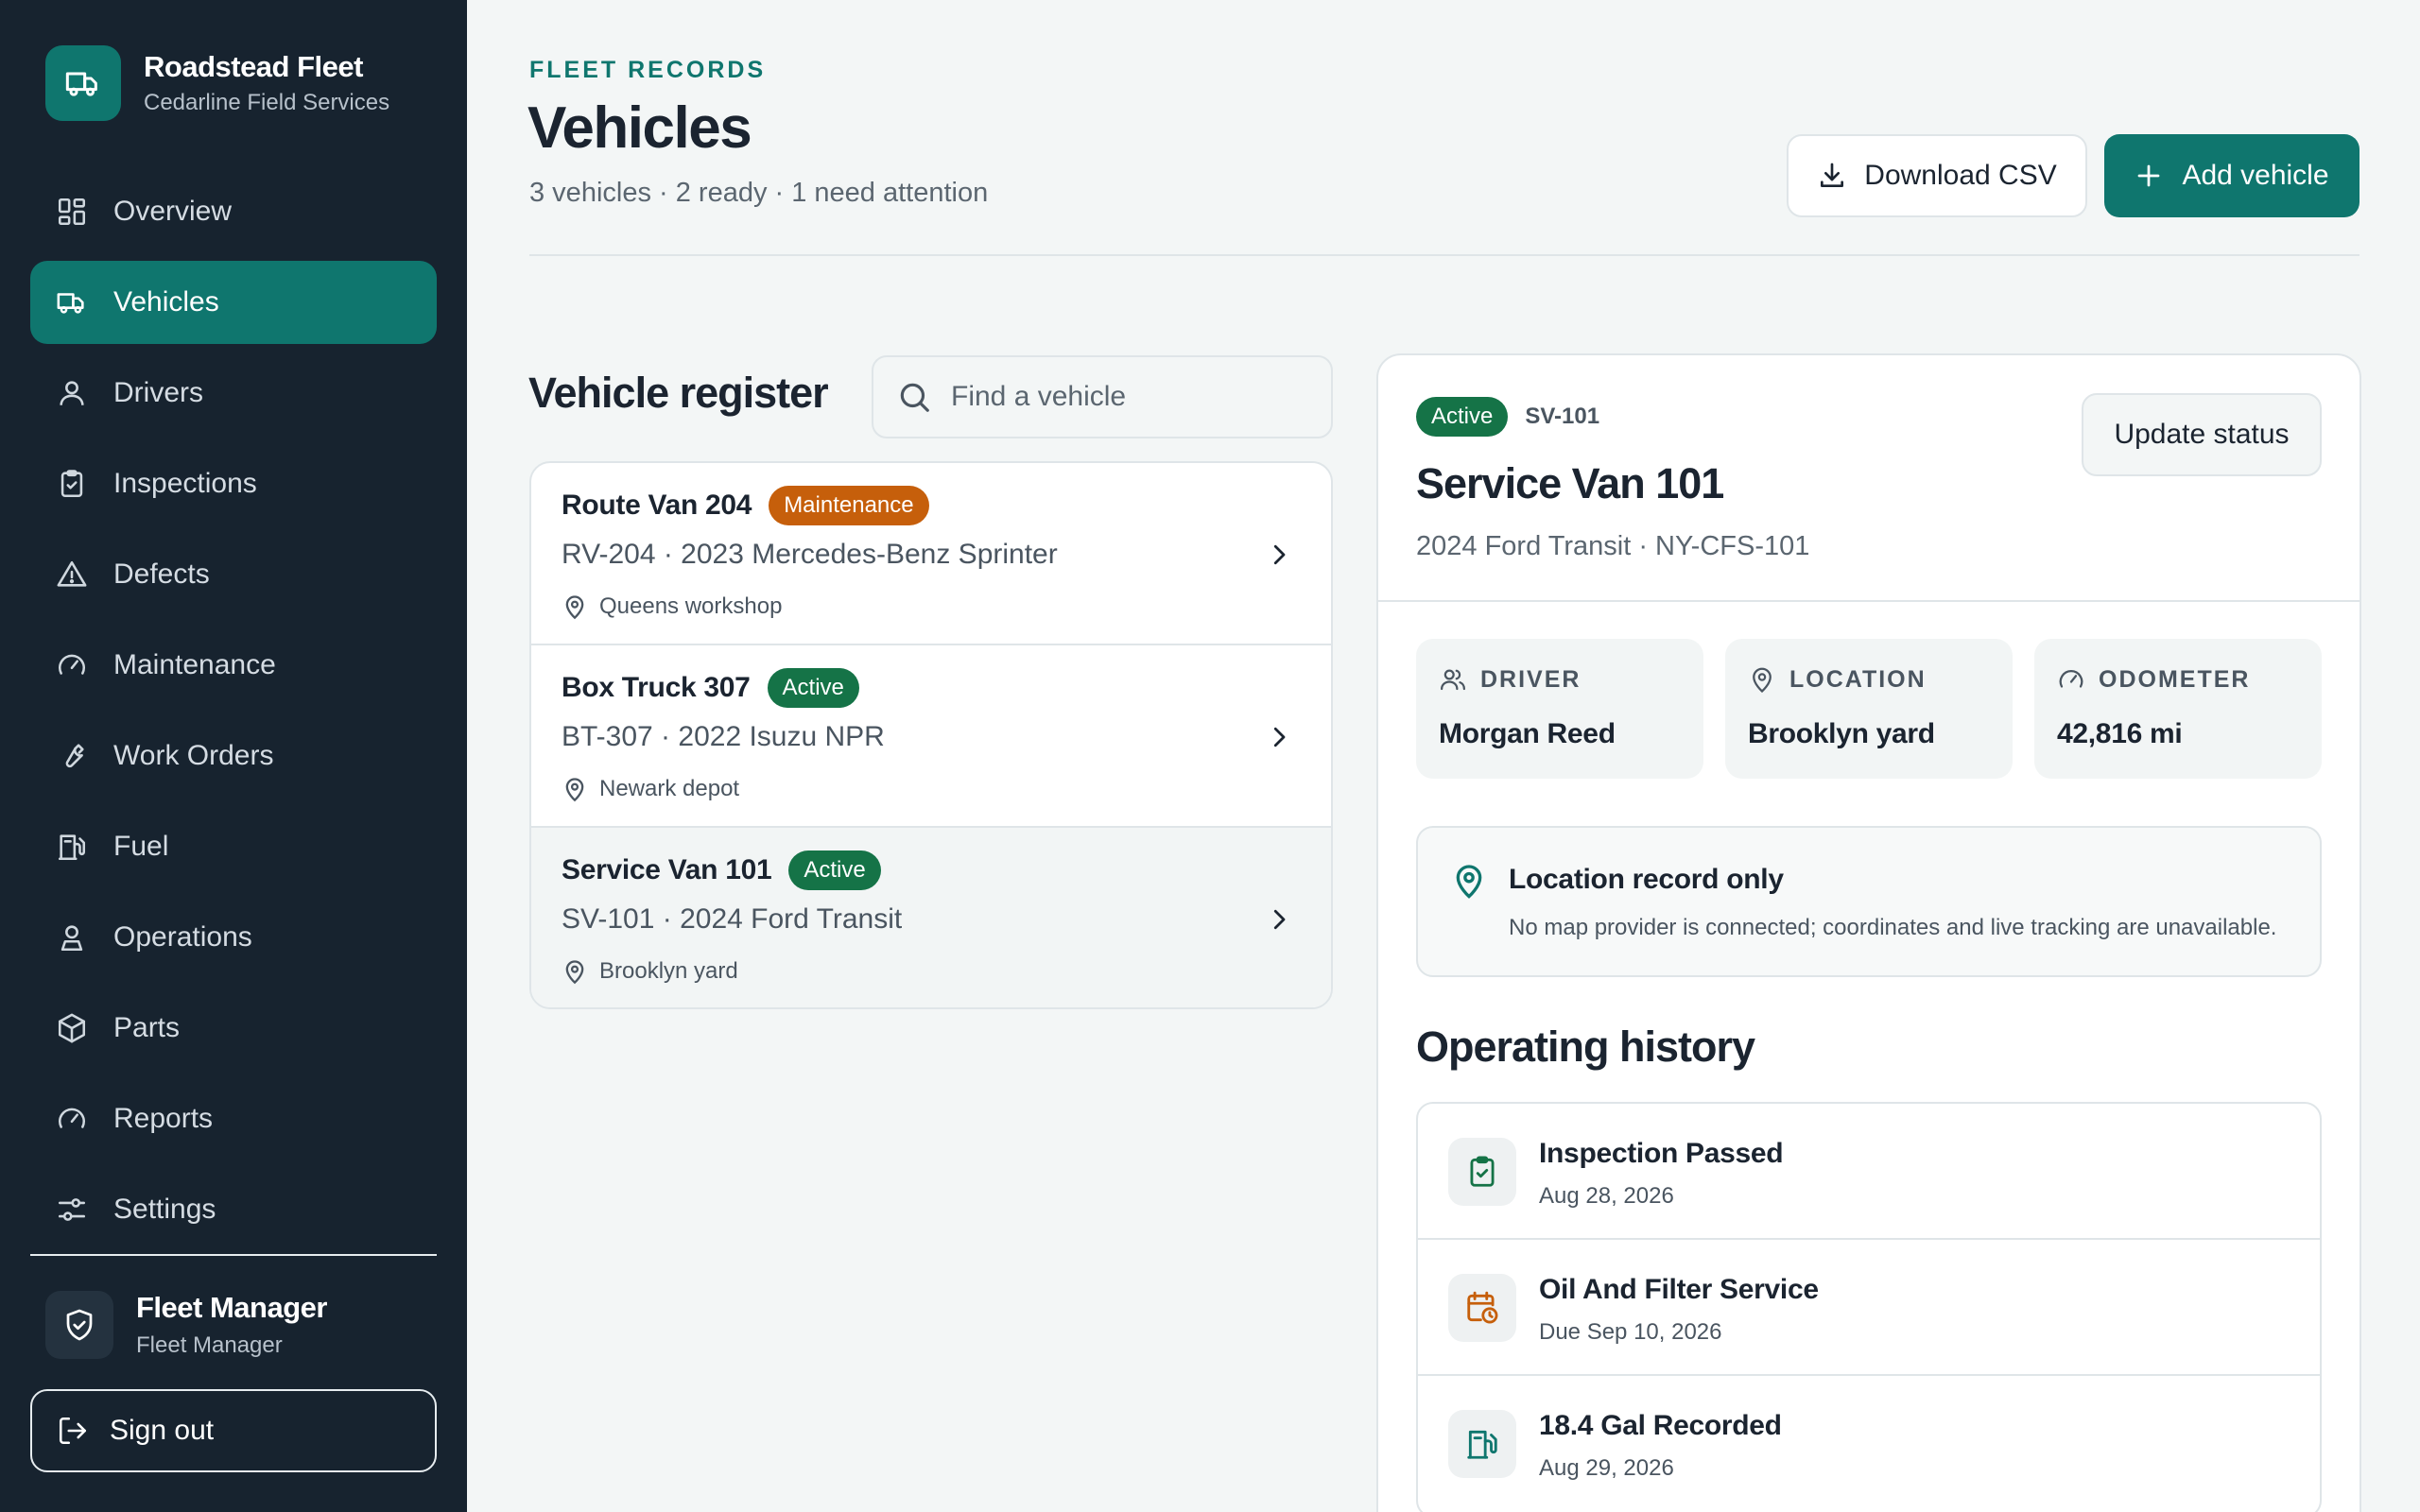 The width and height of the screenshot is (2420, 1512). Describe the element at coordinates (1841, 733) in the screenshot. I see `stat-value: Brooklyn yard` at that location.